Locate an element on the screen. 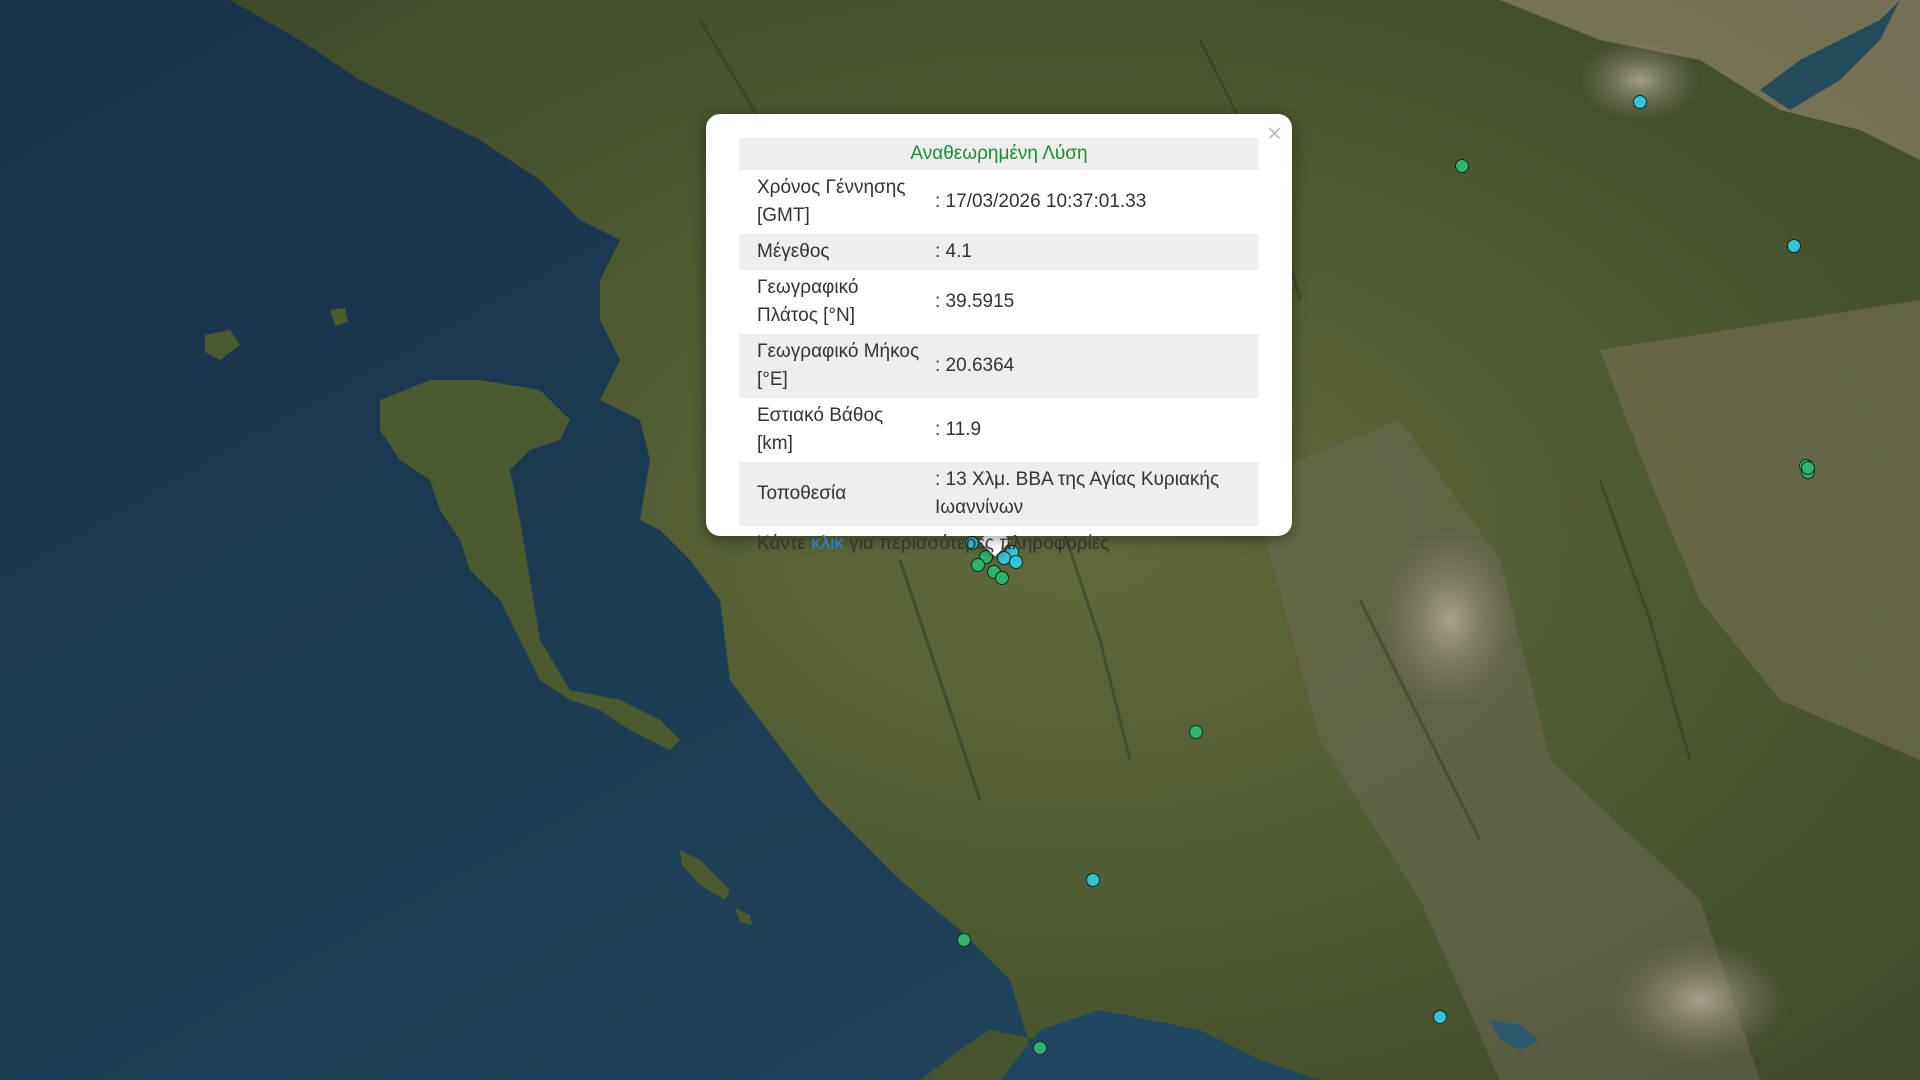 The width and height of the screenshot is (1920, 1080). table-row: Γεωγραφικό Πλάτος [°N] : 39.5915 is located at coordinates (999, 302).